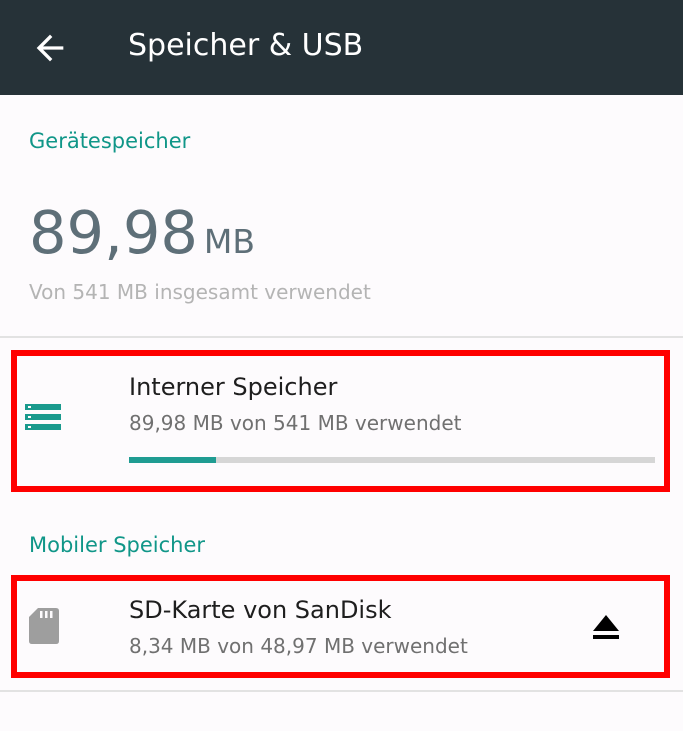  What do you see at coordinates (117, 545) in the screenshot?
I see `portable-storage-header: Mobiler Speicher` at bounding box center [117, 545].